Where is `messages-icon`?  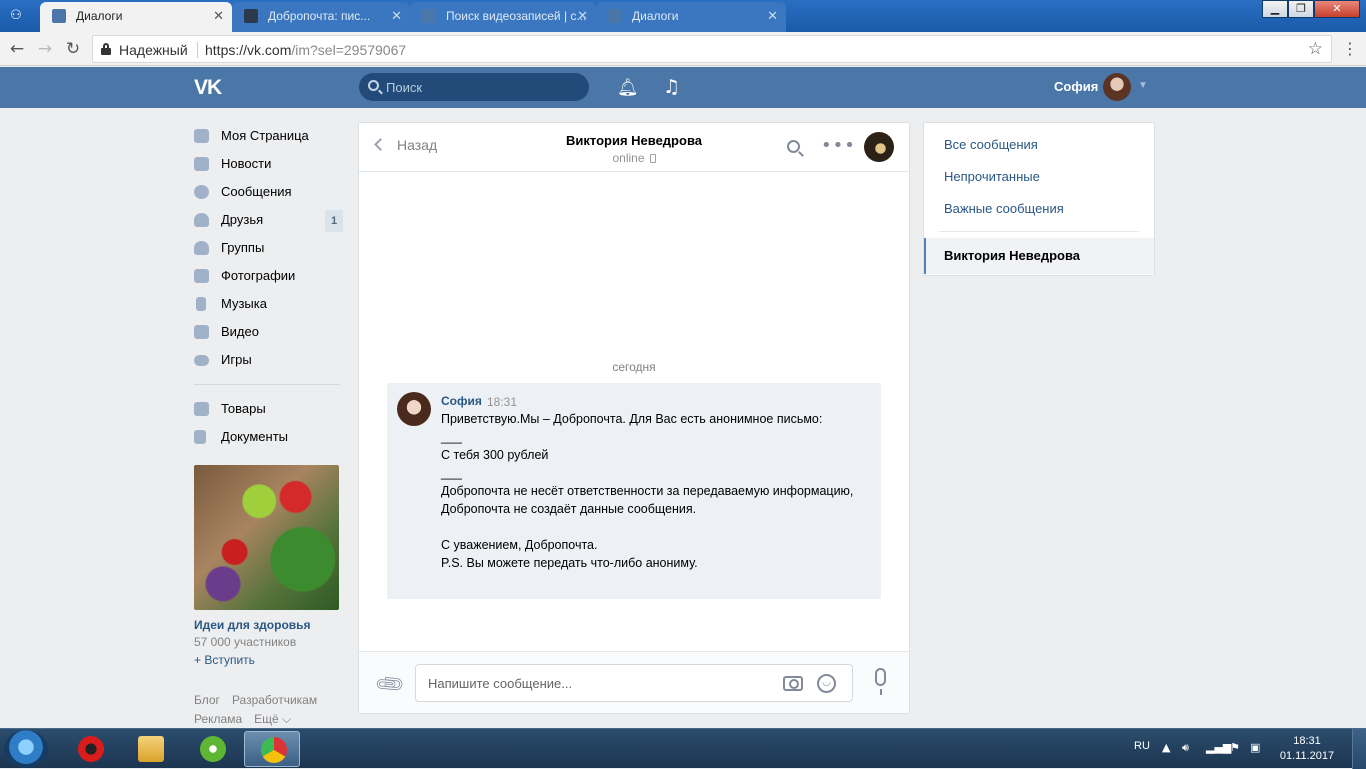 messages-icon is located at coordinates (201, 192).